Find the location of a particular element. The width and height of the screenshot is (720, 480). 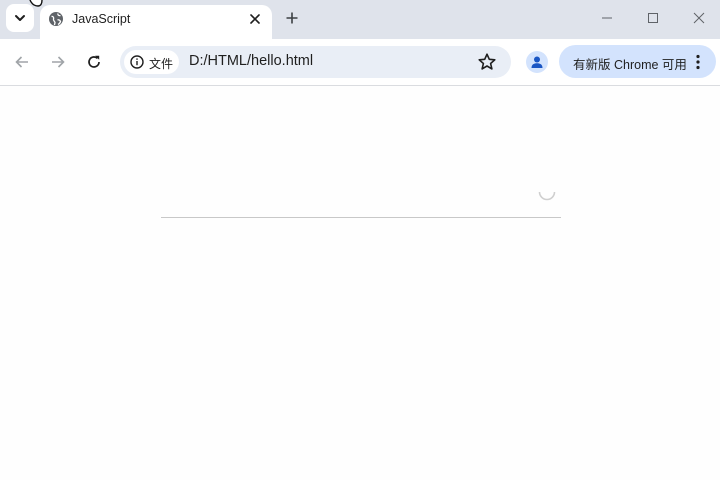

close-icon is located at coordinates (255, 19).